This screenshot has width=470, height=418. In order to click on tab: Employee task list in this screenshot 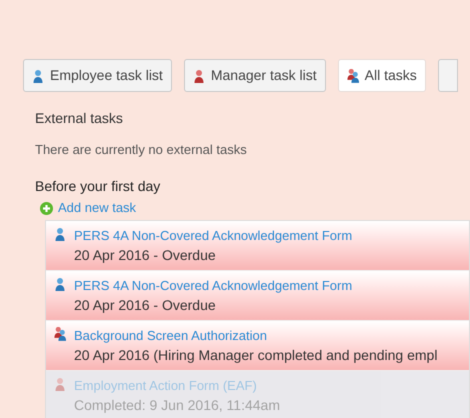, I will do `click(97, 75)`.